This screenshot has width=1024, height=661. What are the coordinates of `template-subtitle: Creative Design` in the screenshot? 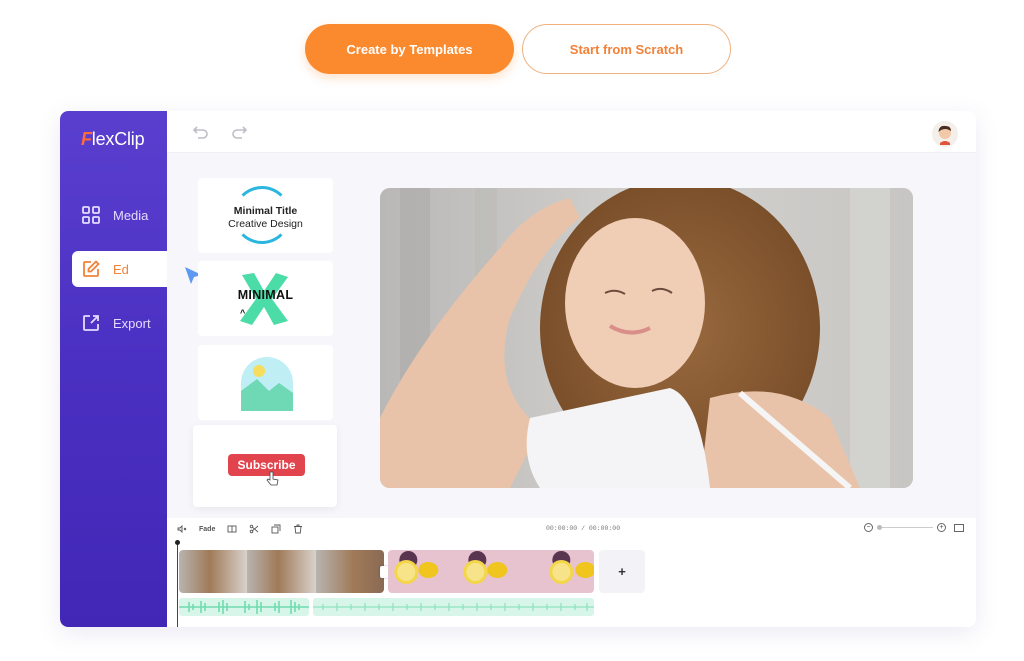 It's located at (265, 224).